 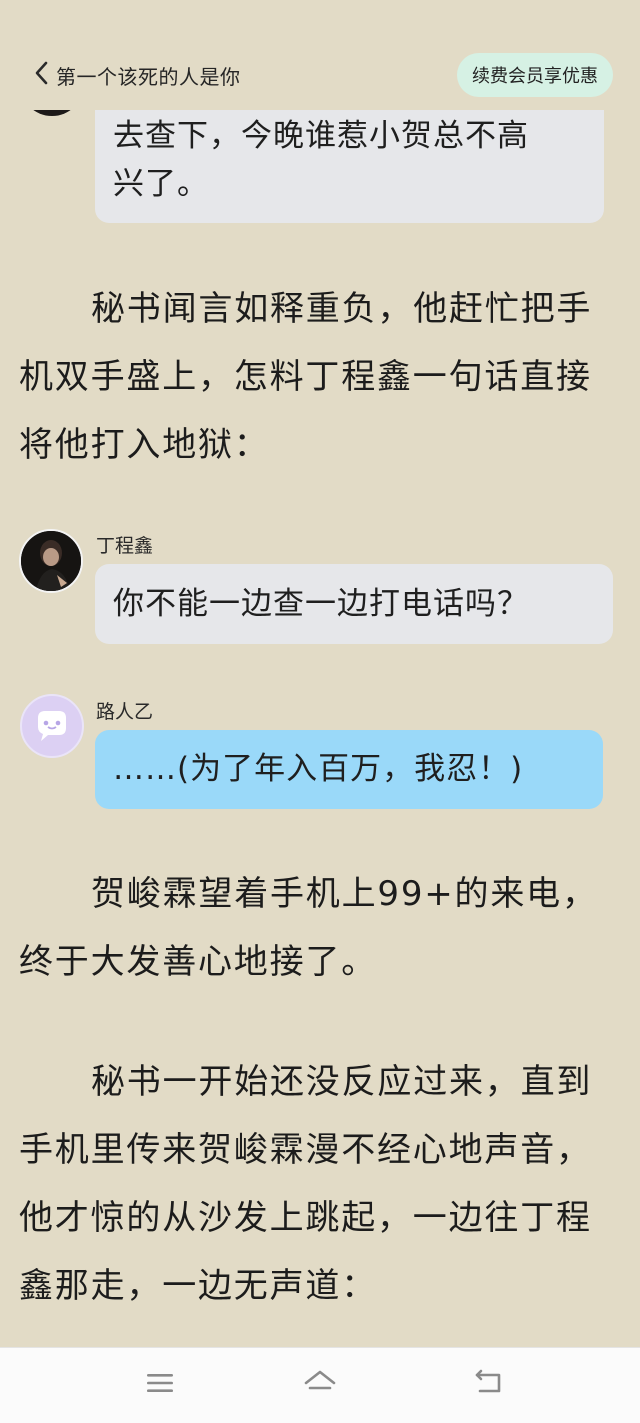 I want to click on menu-icon, so click(x=160, y=1385).